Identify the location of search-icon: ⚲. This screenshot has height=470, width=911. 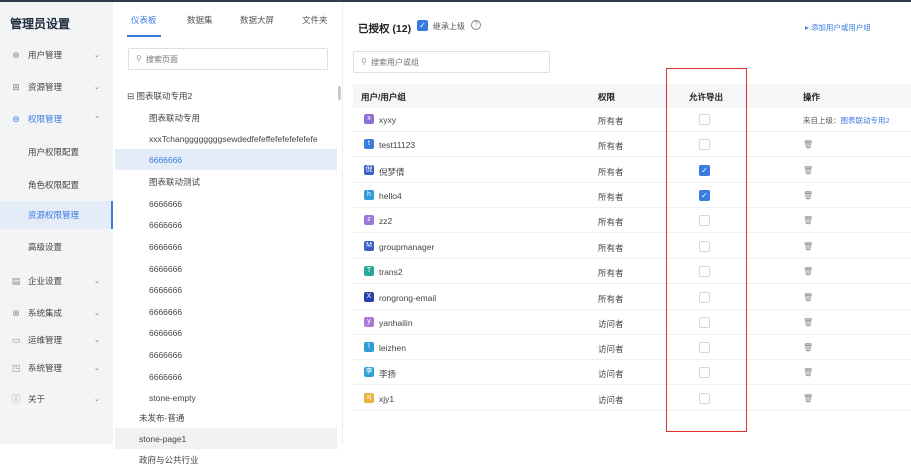
(139, 58).